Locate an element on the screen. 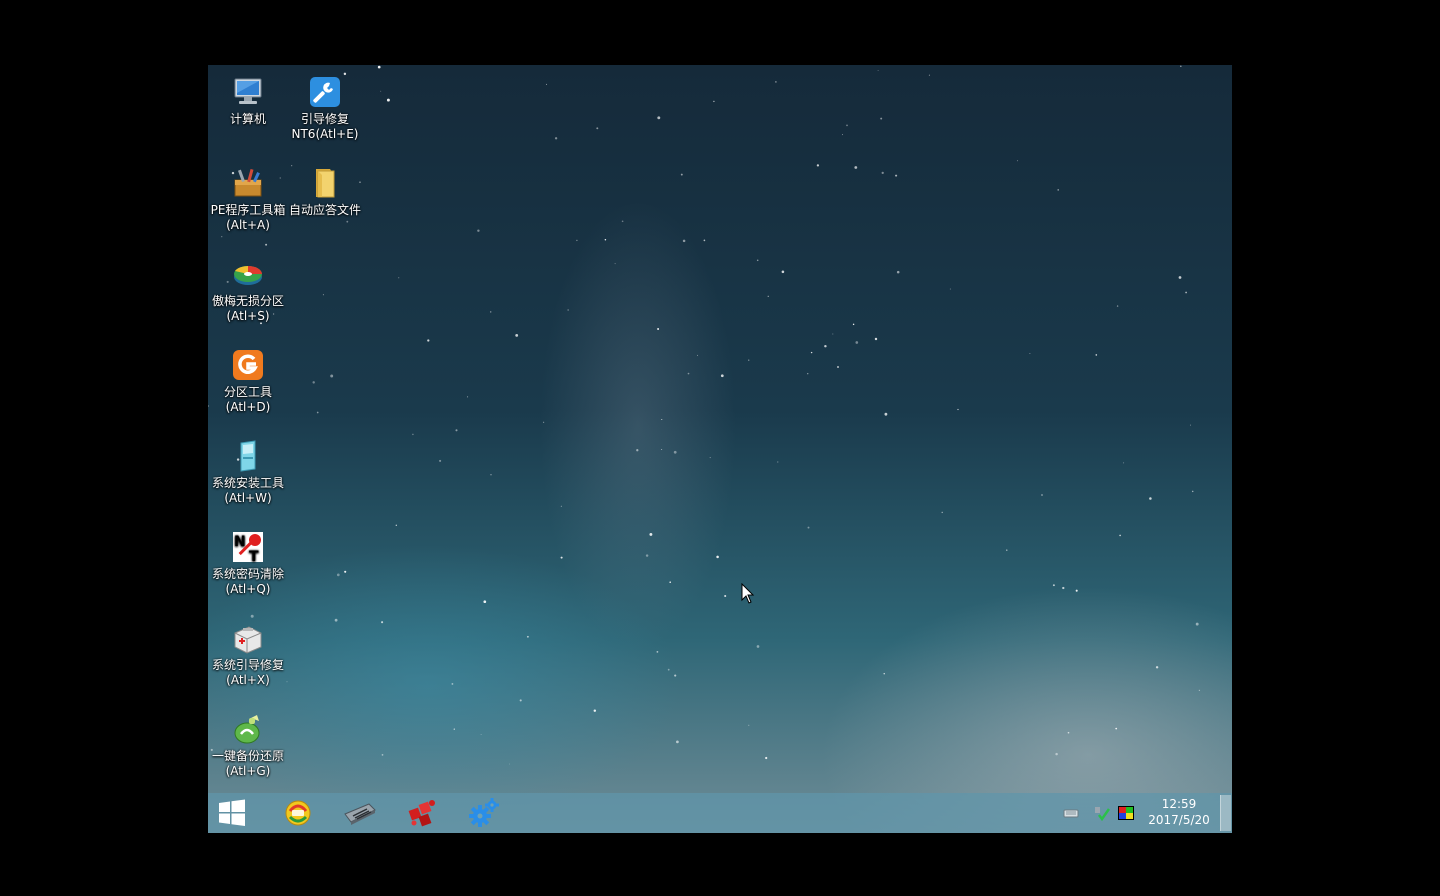 The width and height of the screenshot is (1440, 896). icon-hotkey: (Atl+G) is located at coordinates (248, 771).